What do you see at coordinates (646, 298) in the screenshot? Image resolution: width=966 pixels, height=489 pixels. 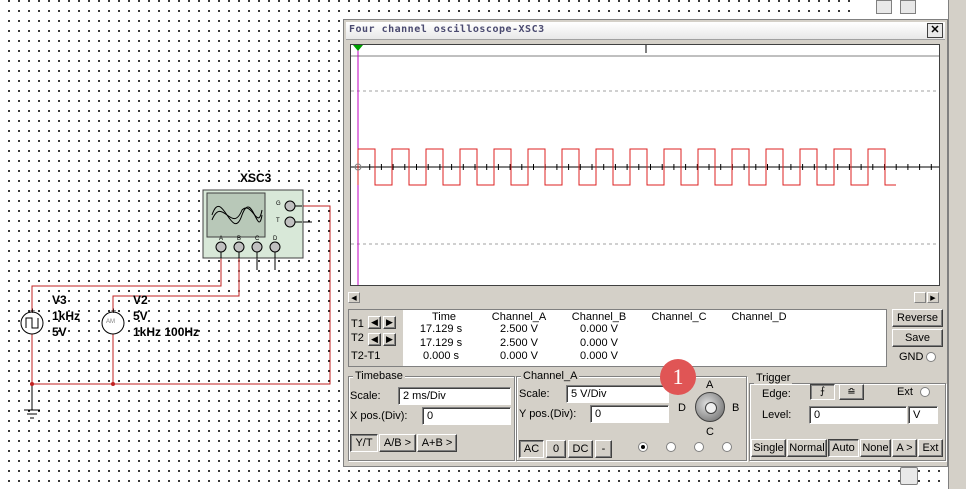 I see `time-scrollbar: ◀ ▶` at bounding box center [646, 298].